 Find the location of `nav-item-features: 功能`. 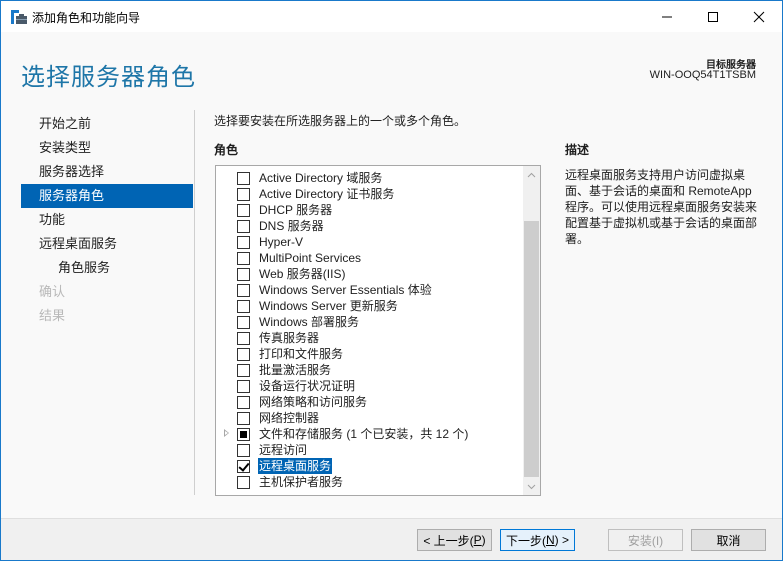

nav-item-features: 功能 is located at coordinates (107, 220).